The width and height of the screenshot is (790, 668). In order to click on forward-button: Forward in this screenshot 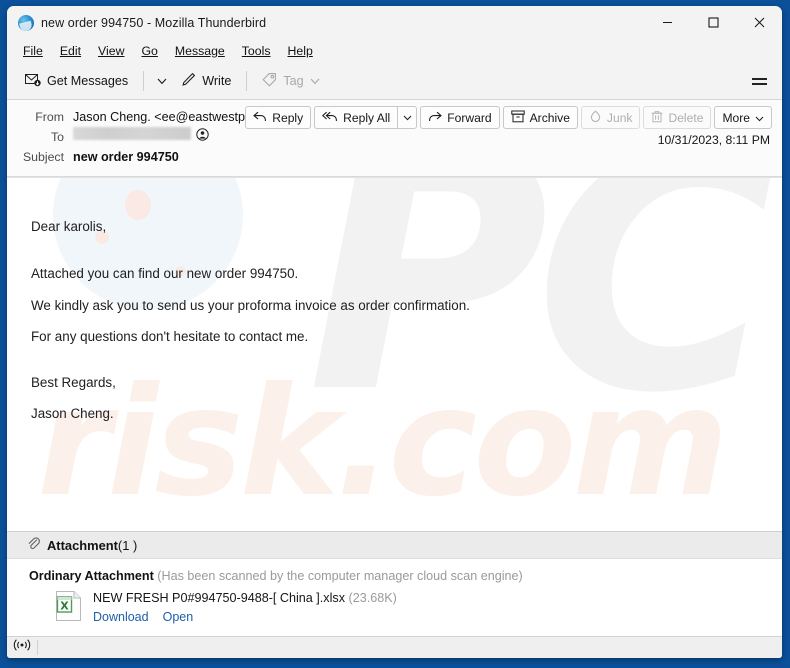, I will do `click(460, 117)`.